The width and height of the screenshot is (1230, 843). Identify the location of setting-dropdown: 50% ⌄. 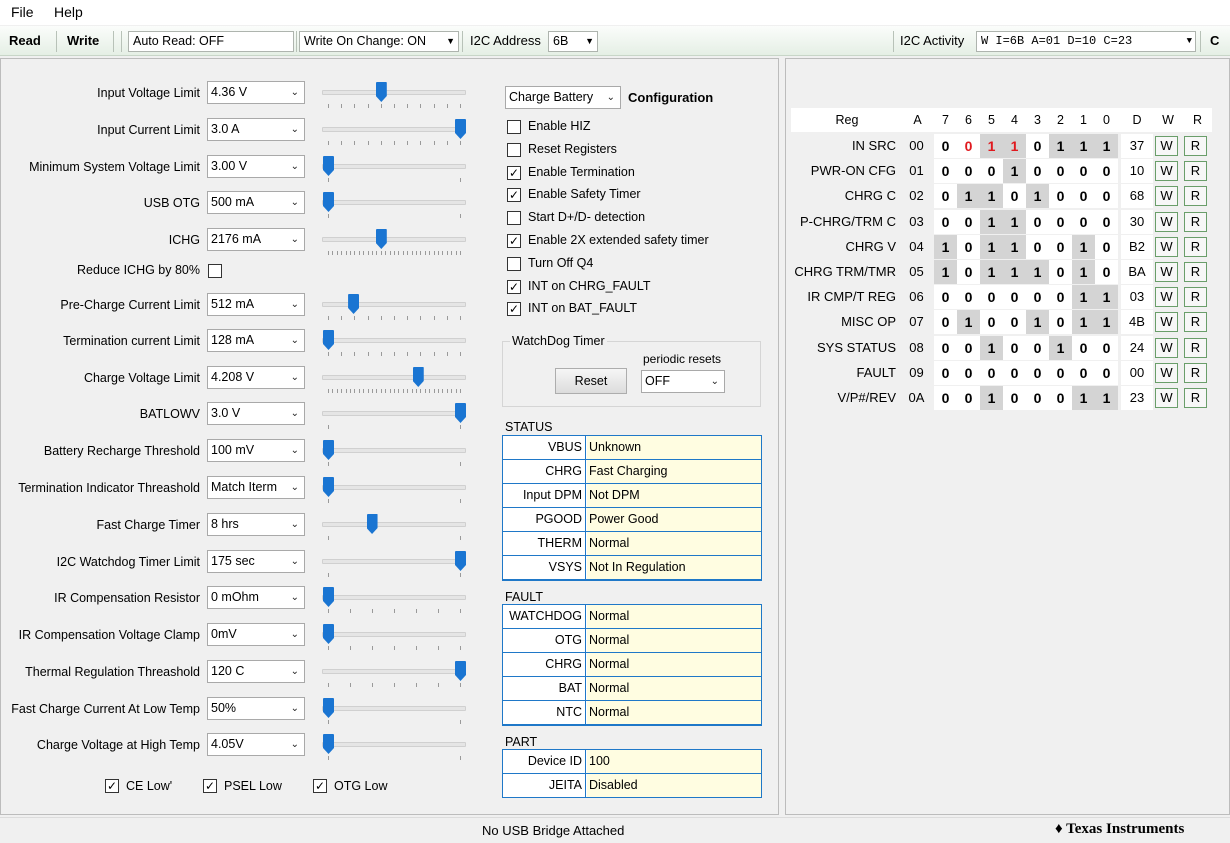
(256, 708).